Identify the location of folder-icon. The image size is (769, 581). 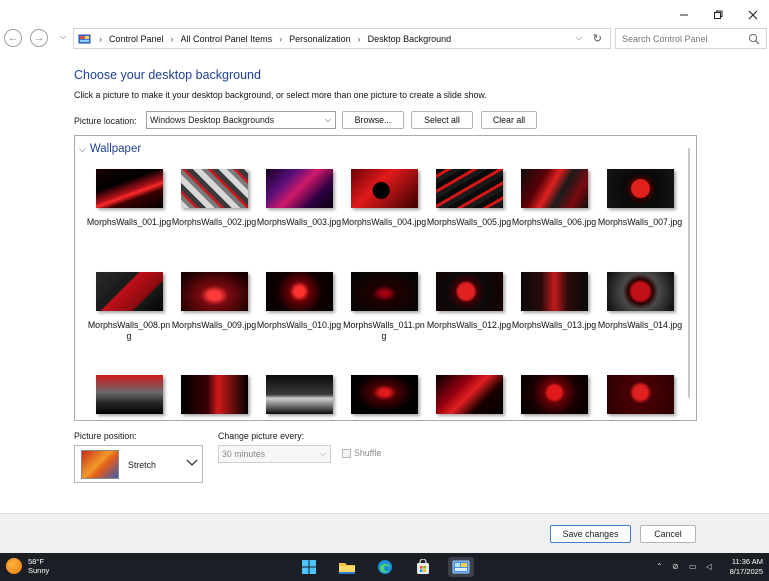
(347, 568).